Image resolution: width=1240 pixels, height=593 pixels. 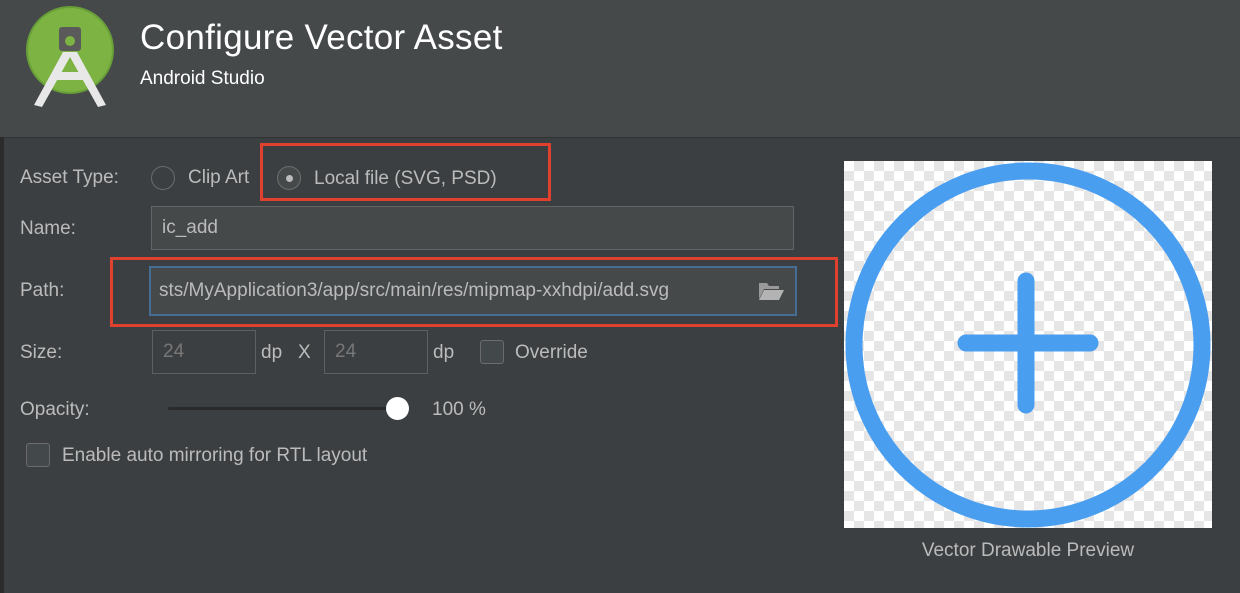 What do you see at coordinates (163, 178) in the screenshot?
I see `clip-art-radio` at bounding box center [163, 178].